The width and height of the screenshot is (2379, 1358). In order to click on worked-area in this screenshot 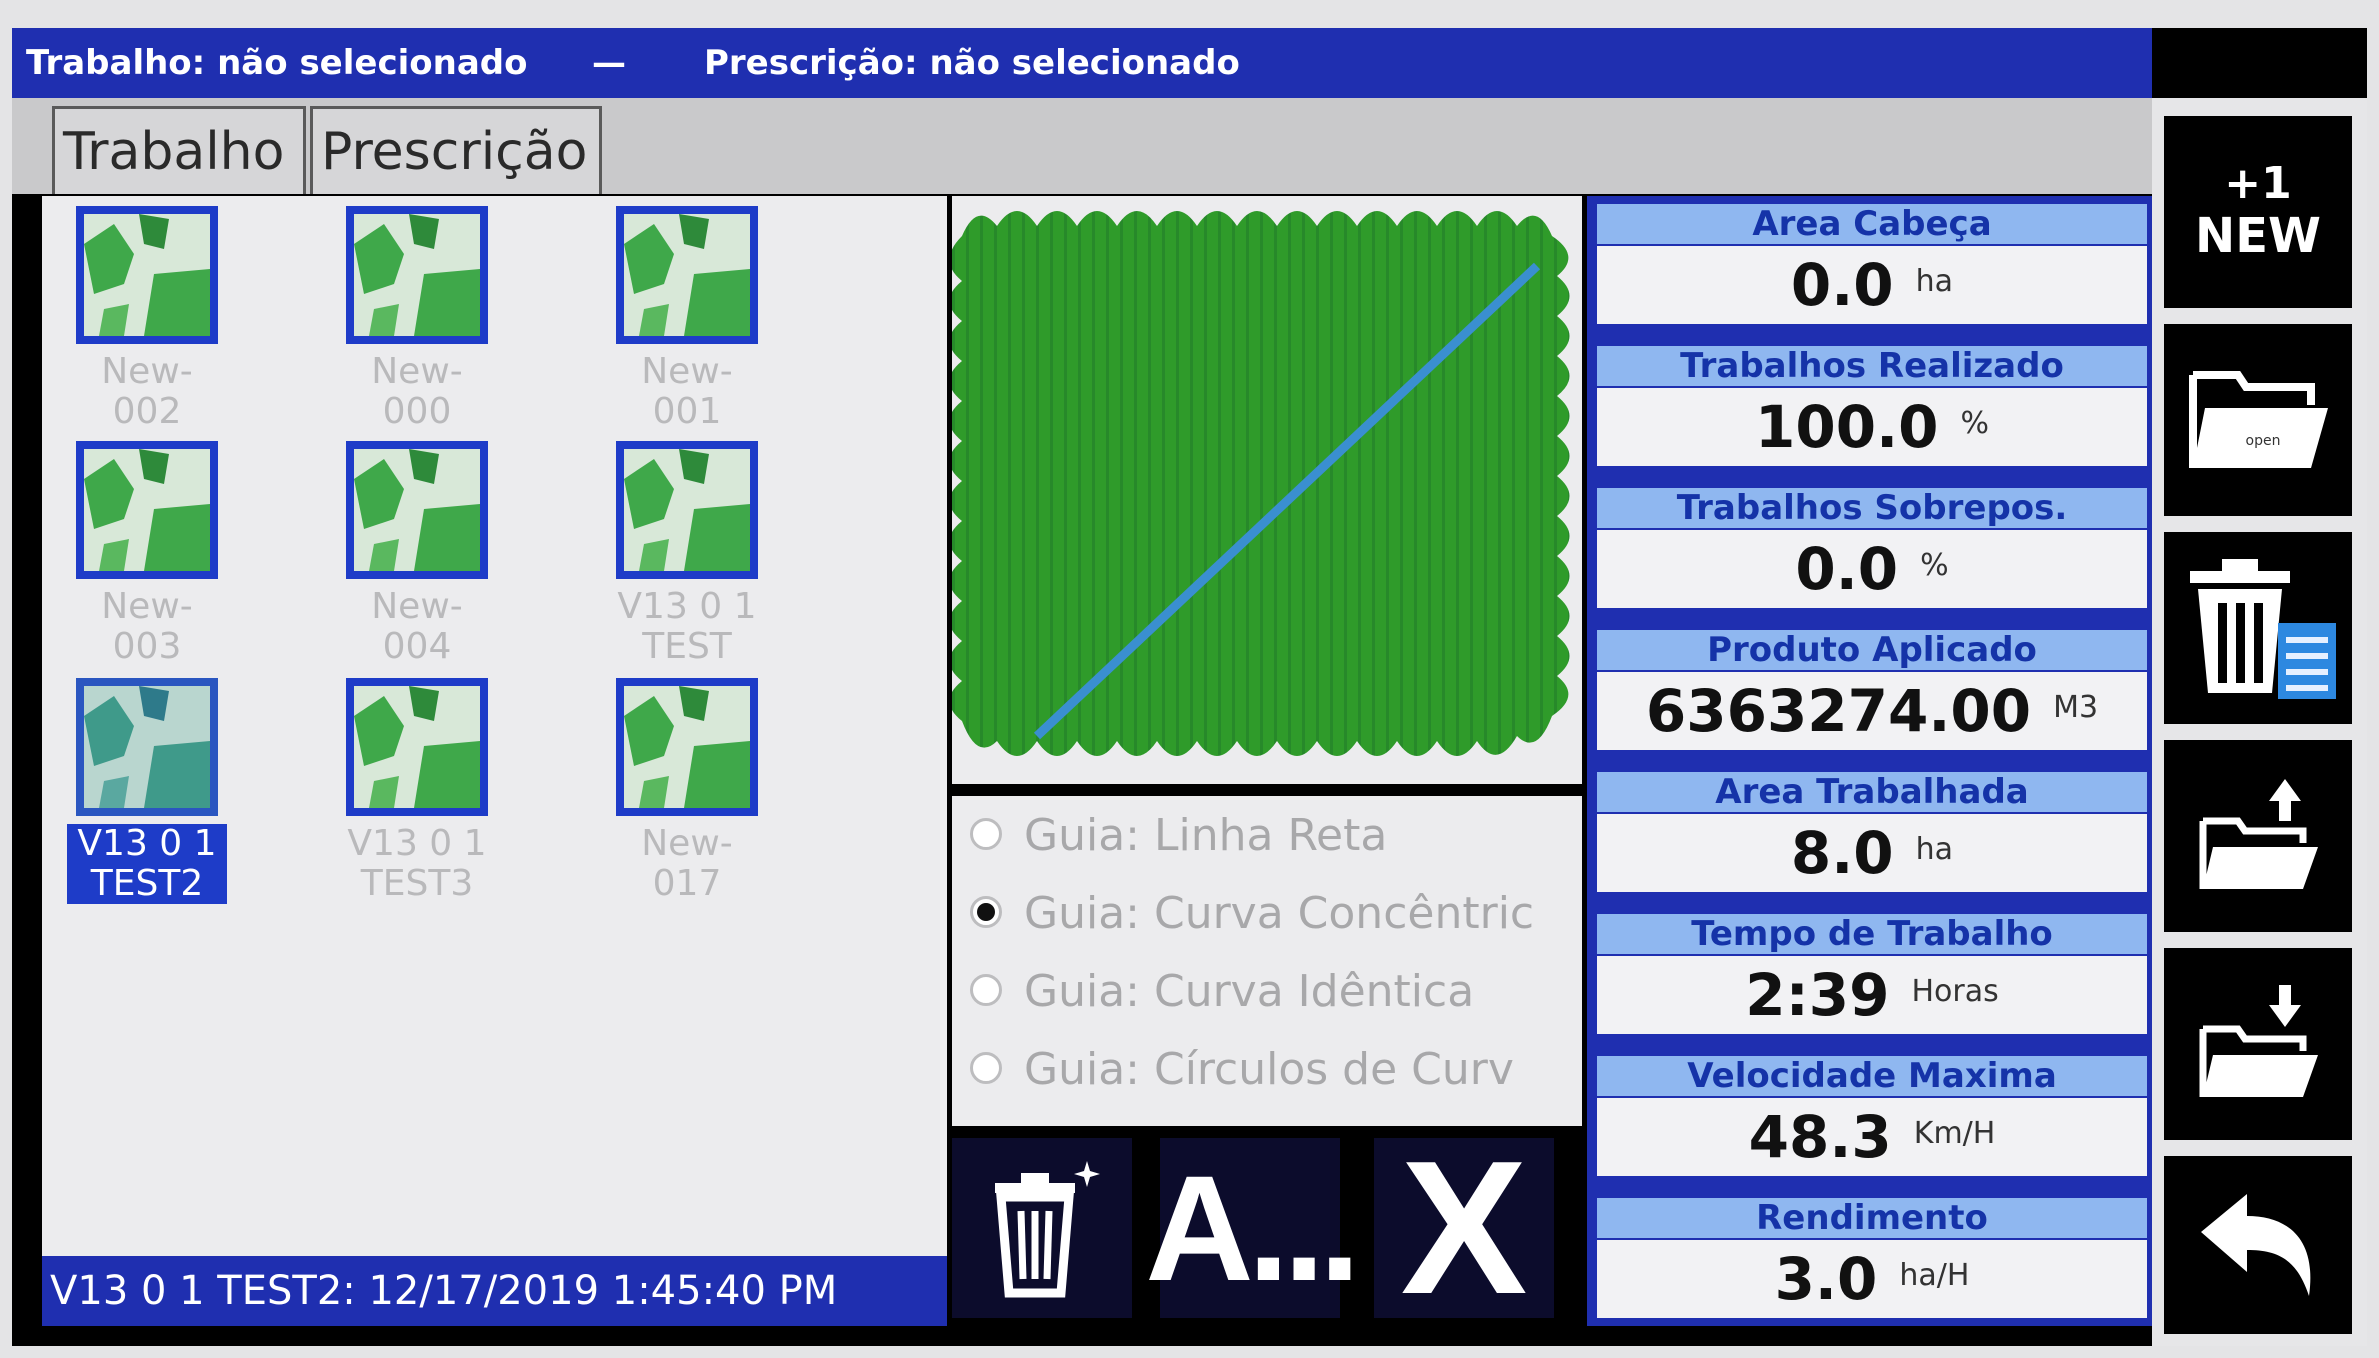, I will do `click(1259, 483)`.